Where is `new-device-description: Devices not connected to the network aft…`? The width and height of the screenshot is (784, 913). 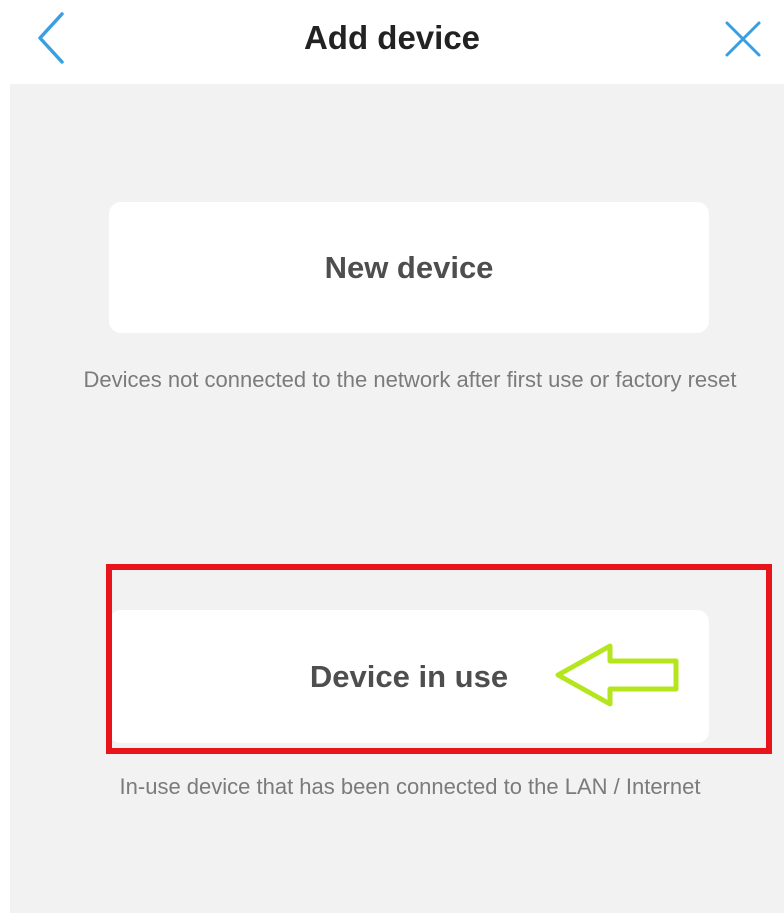 new-device-description: Devices not connected to the network aft… is located at coordinates (410, 379).